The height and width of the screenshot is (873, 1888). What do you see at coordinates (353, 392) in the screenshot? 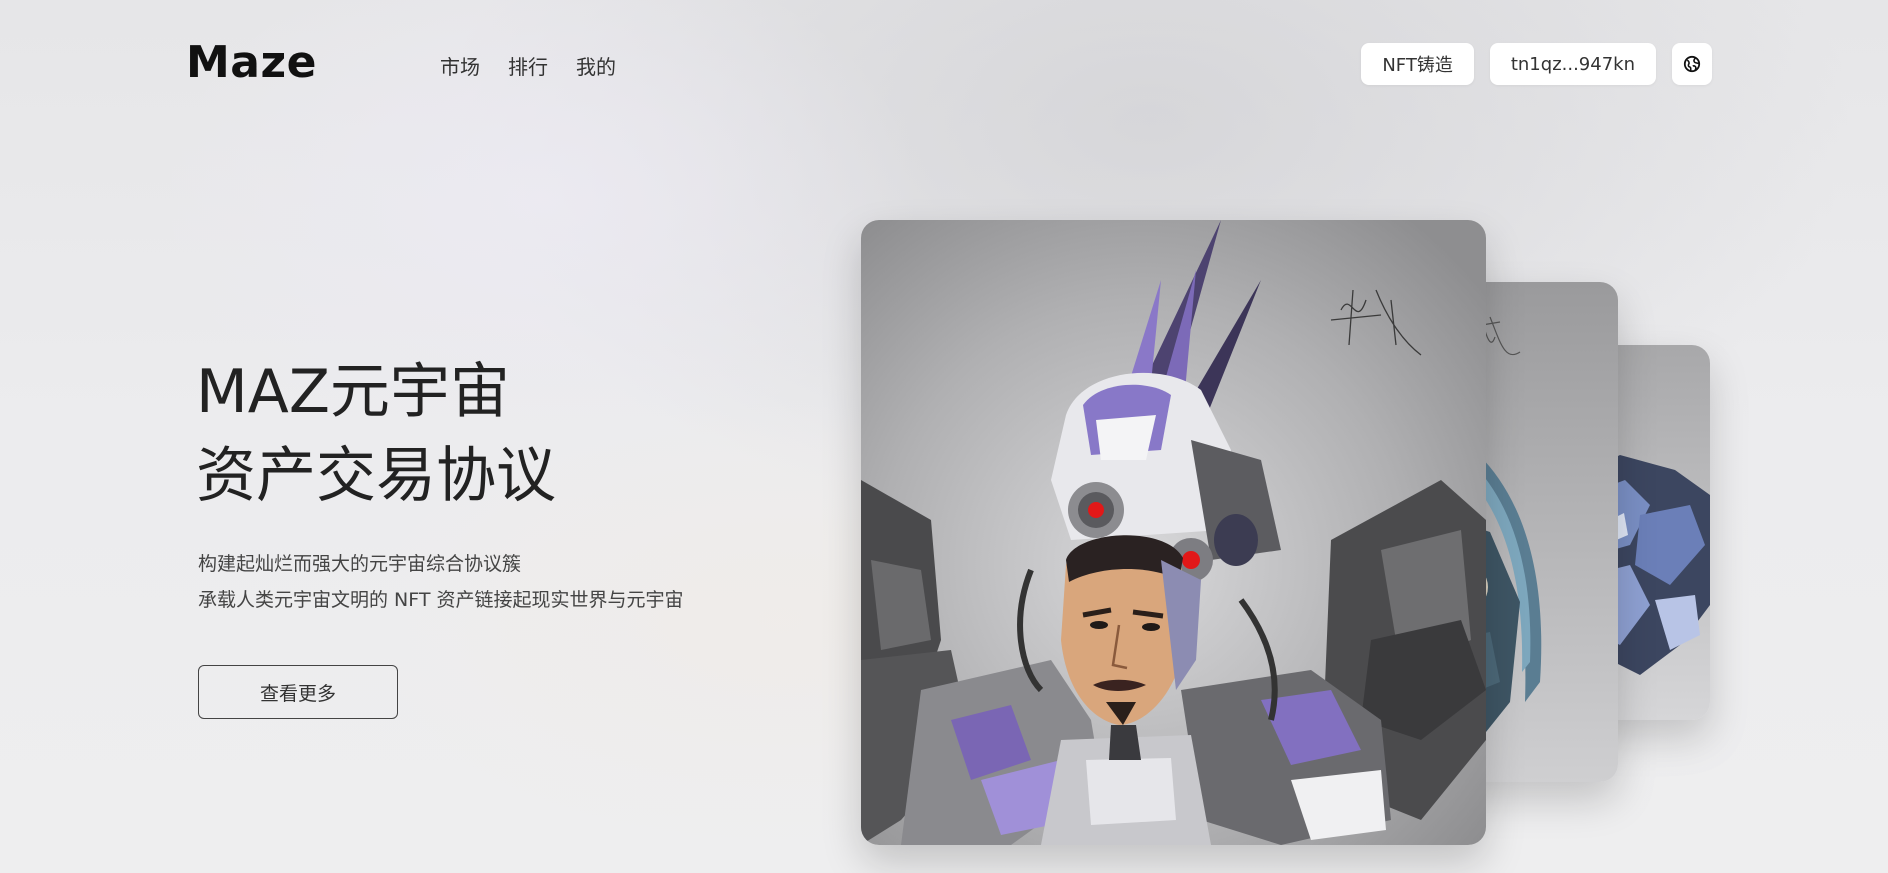
I see `hero-title-line-1: MAZ元宇宙` at bounding box center [353, 392].